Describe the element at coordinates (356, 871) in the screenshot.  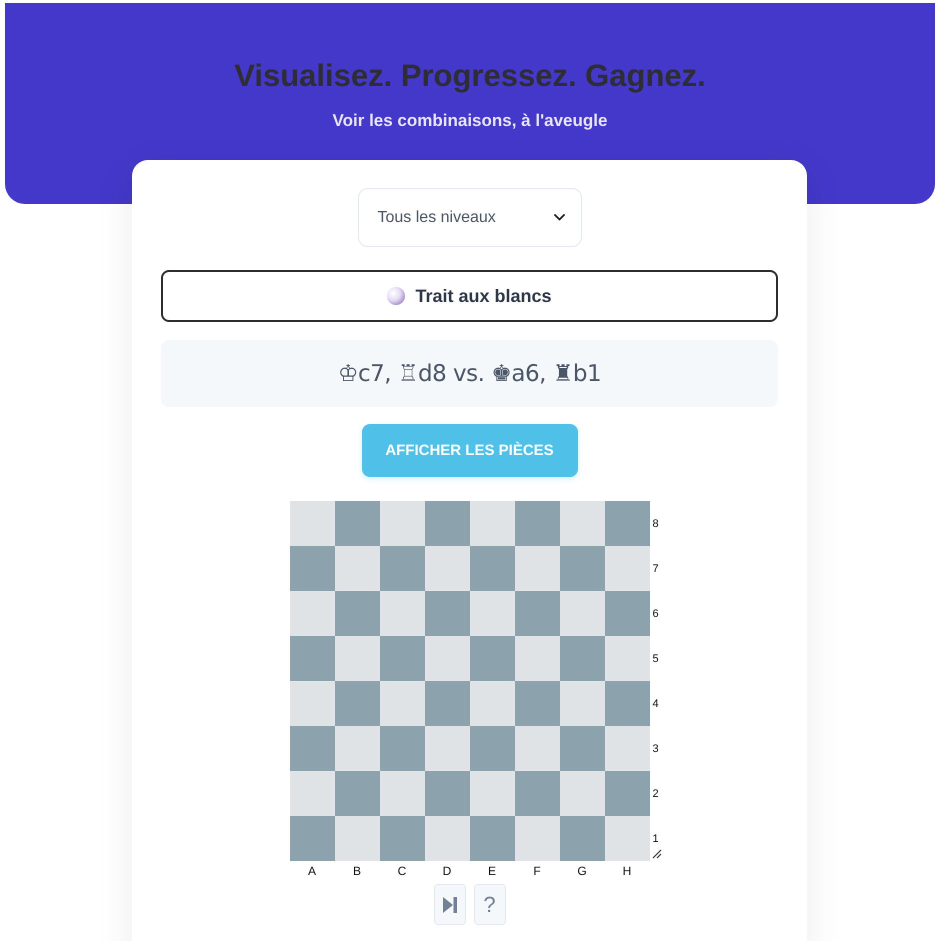
I see `file-label: B` at that location.